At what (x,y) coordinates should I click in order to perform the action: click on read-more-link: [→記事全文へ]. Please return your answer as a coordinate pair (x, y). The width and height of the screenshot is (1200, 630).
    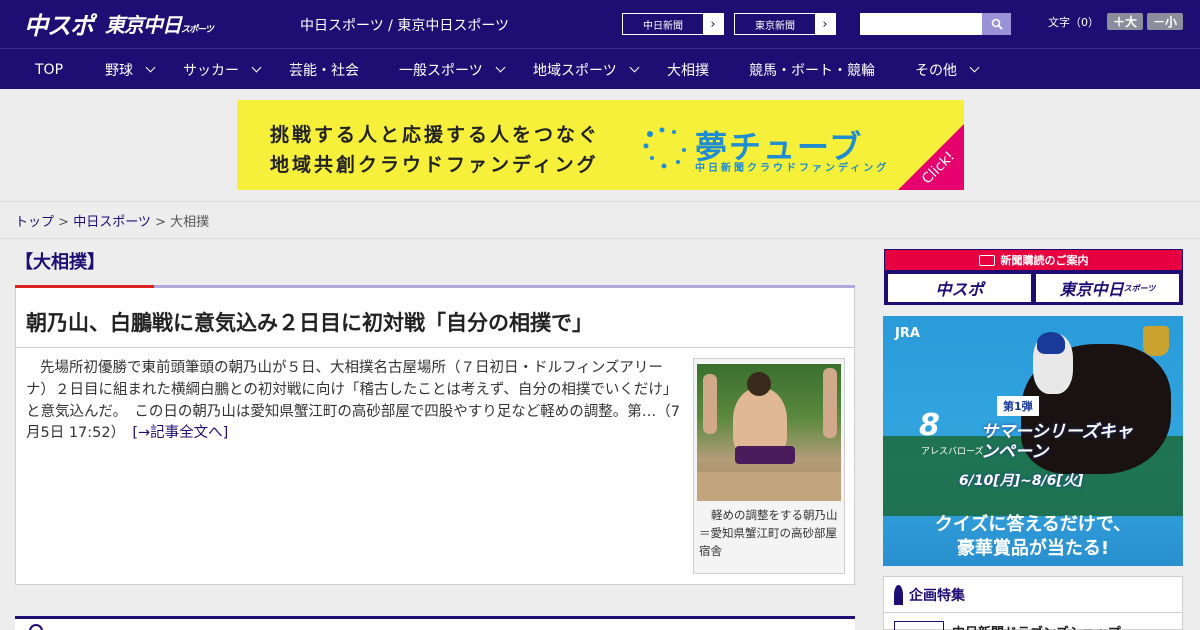
    Looking at the image, I should click on (180, 433).